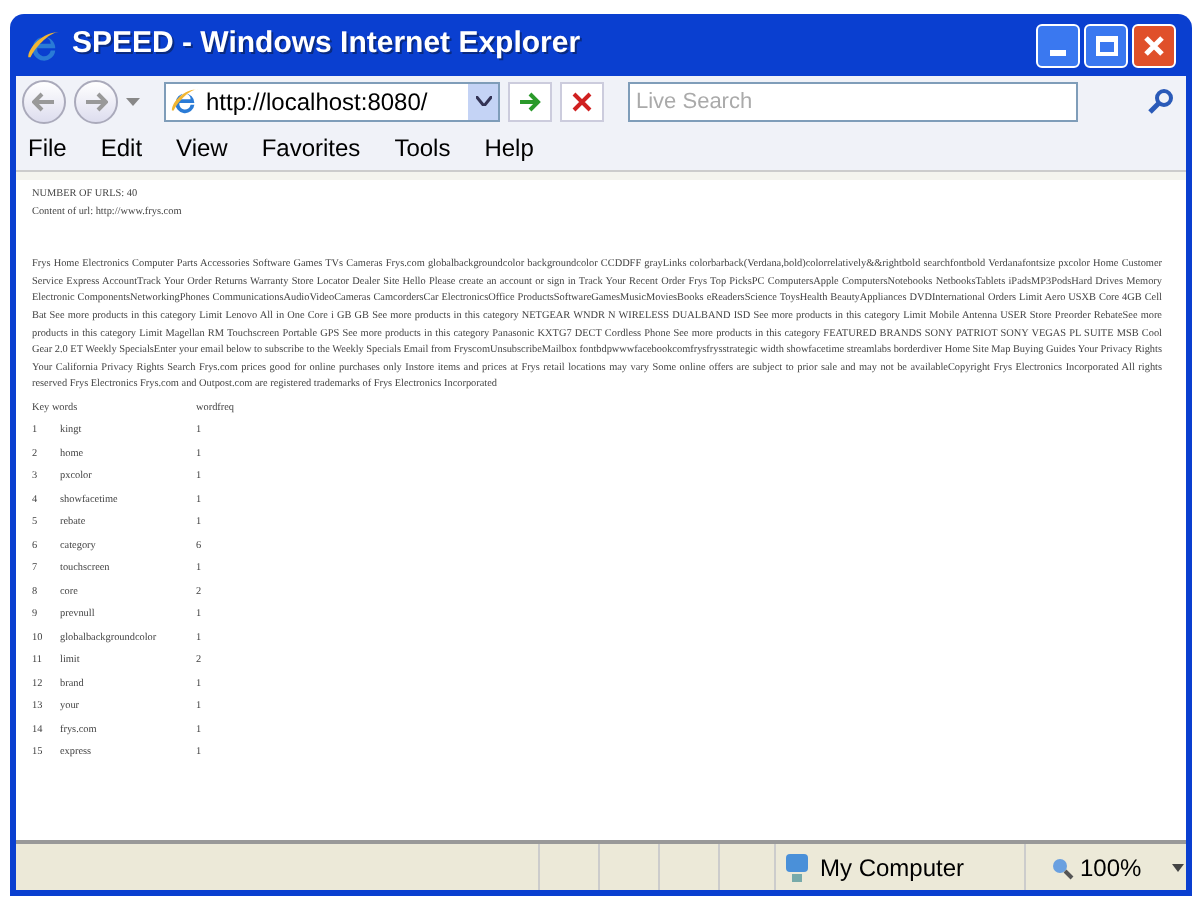  I want to click on address-field: http://localhost:8080/, so click(332, 101).